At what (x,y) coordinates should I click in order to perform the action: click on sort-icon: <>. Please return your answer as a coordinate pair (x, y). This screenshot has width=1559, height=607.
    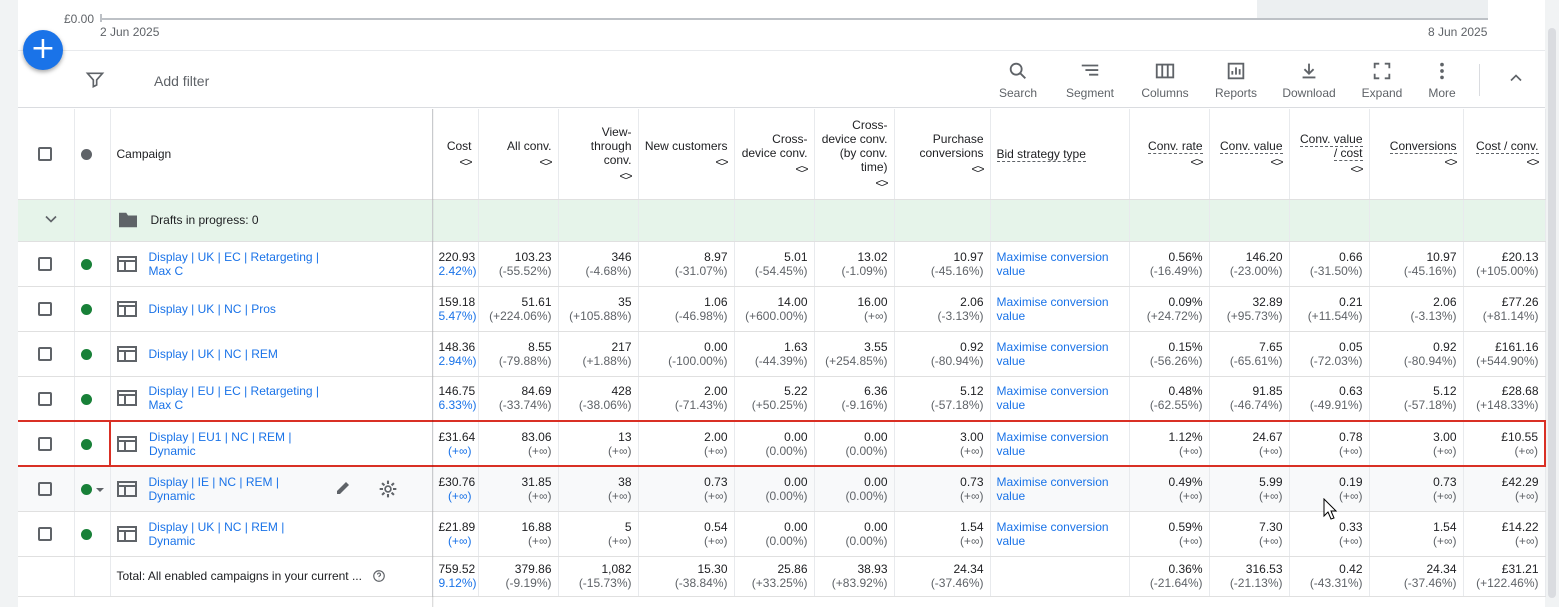
    Looking at the image, I should click on (1450, 161).